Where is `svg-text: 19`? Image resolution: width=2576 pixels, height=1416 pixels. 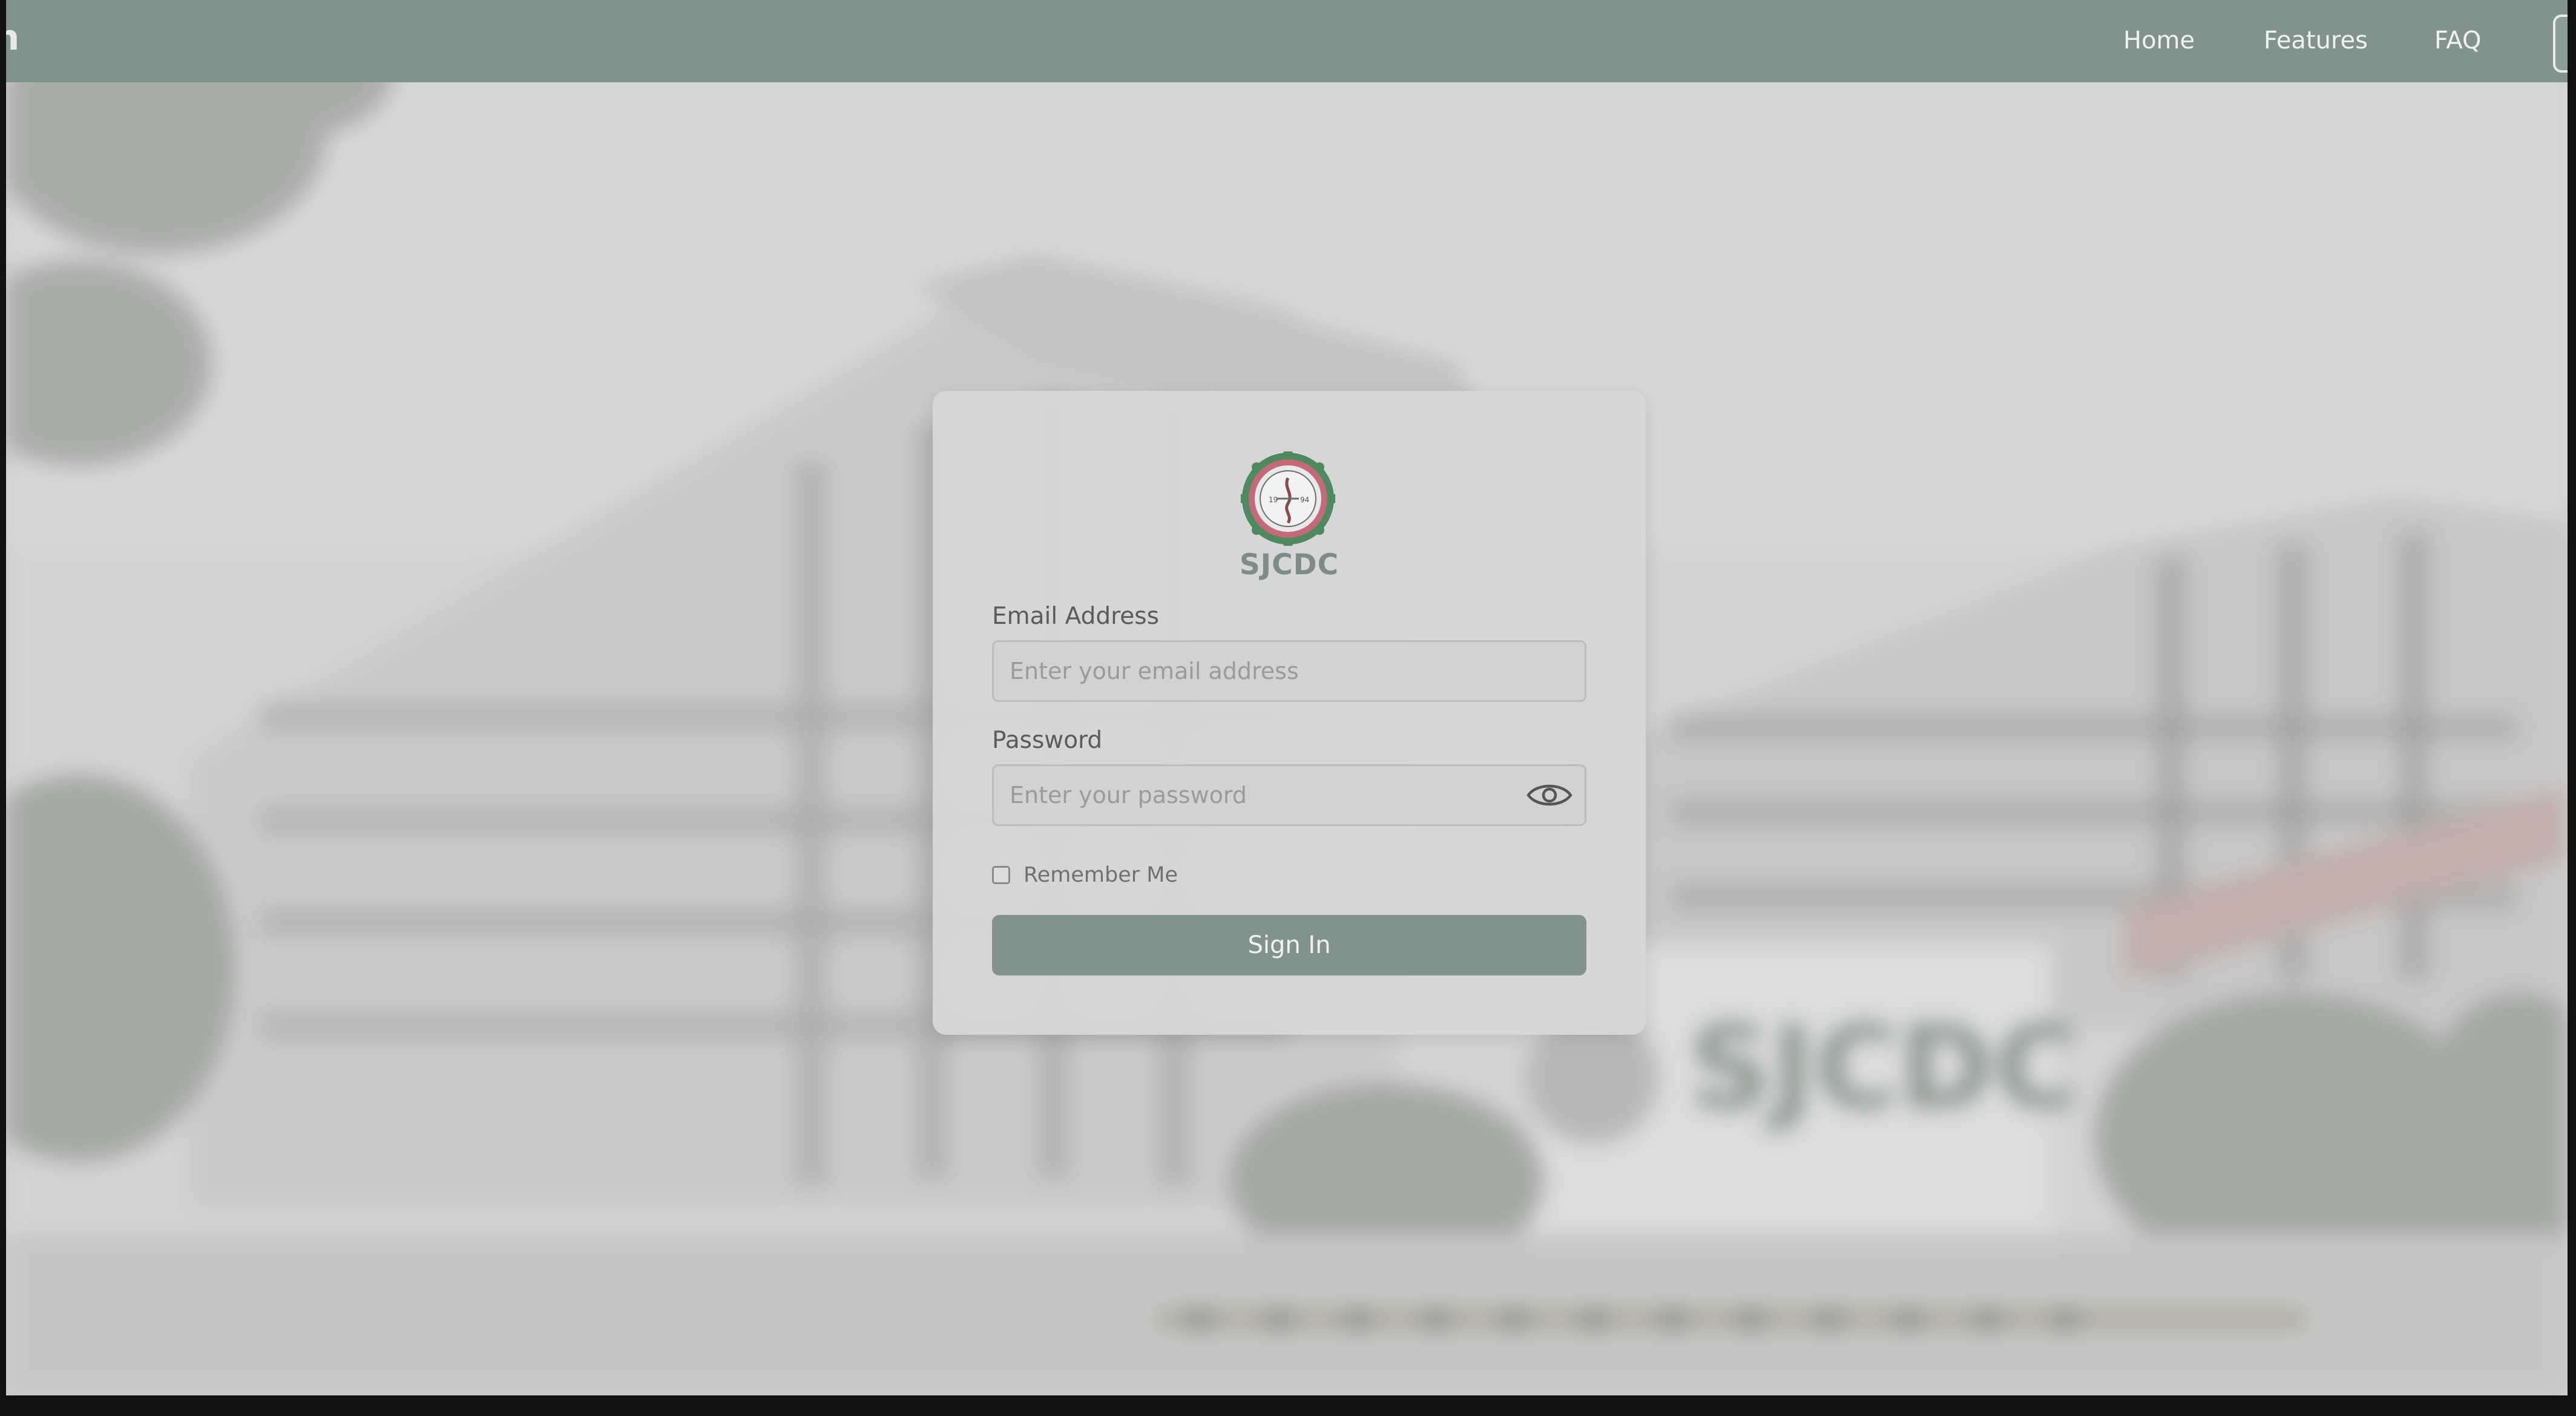
svg-text: 19 is located at coordinates (1273, 500).